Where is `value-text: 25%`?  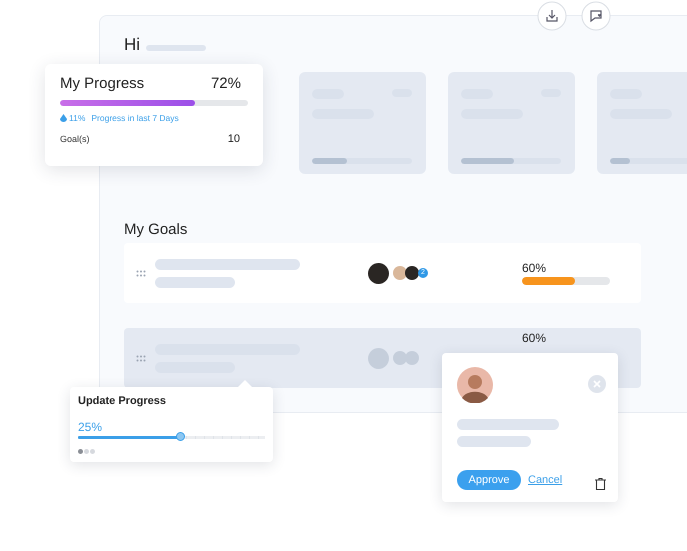
value-text: 25% is located at coordinates (91, 427).